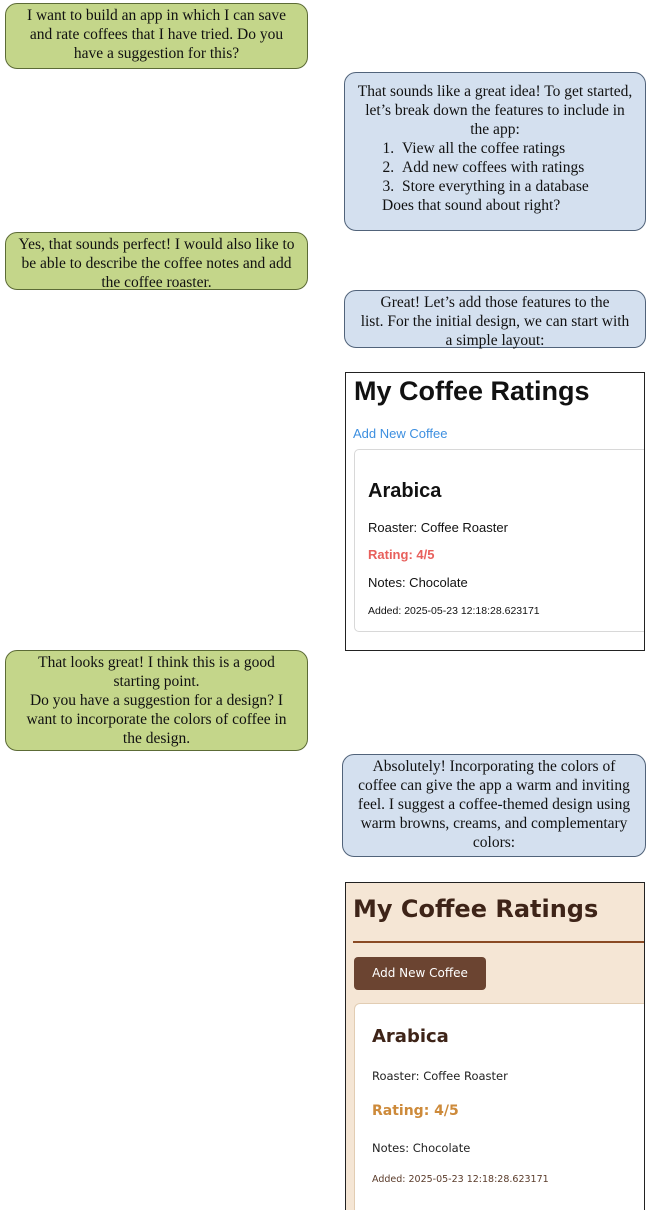 This screenshot has width=647, height=1210. I want to click on message-line: Does that sound about right?, so click(471, 205).